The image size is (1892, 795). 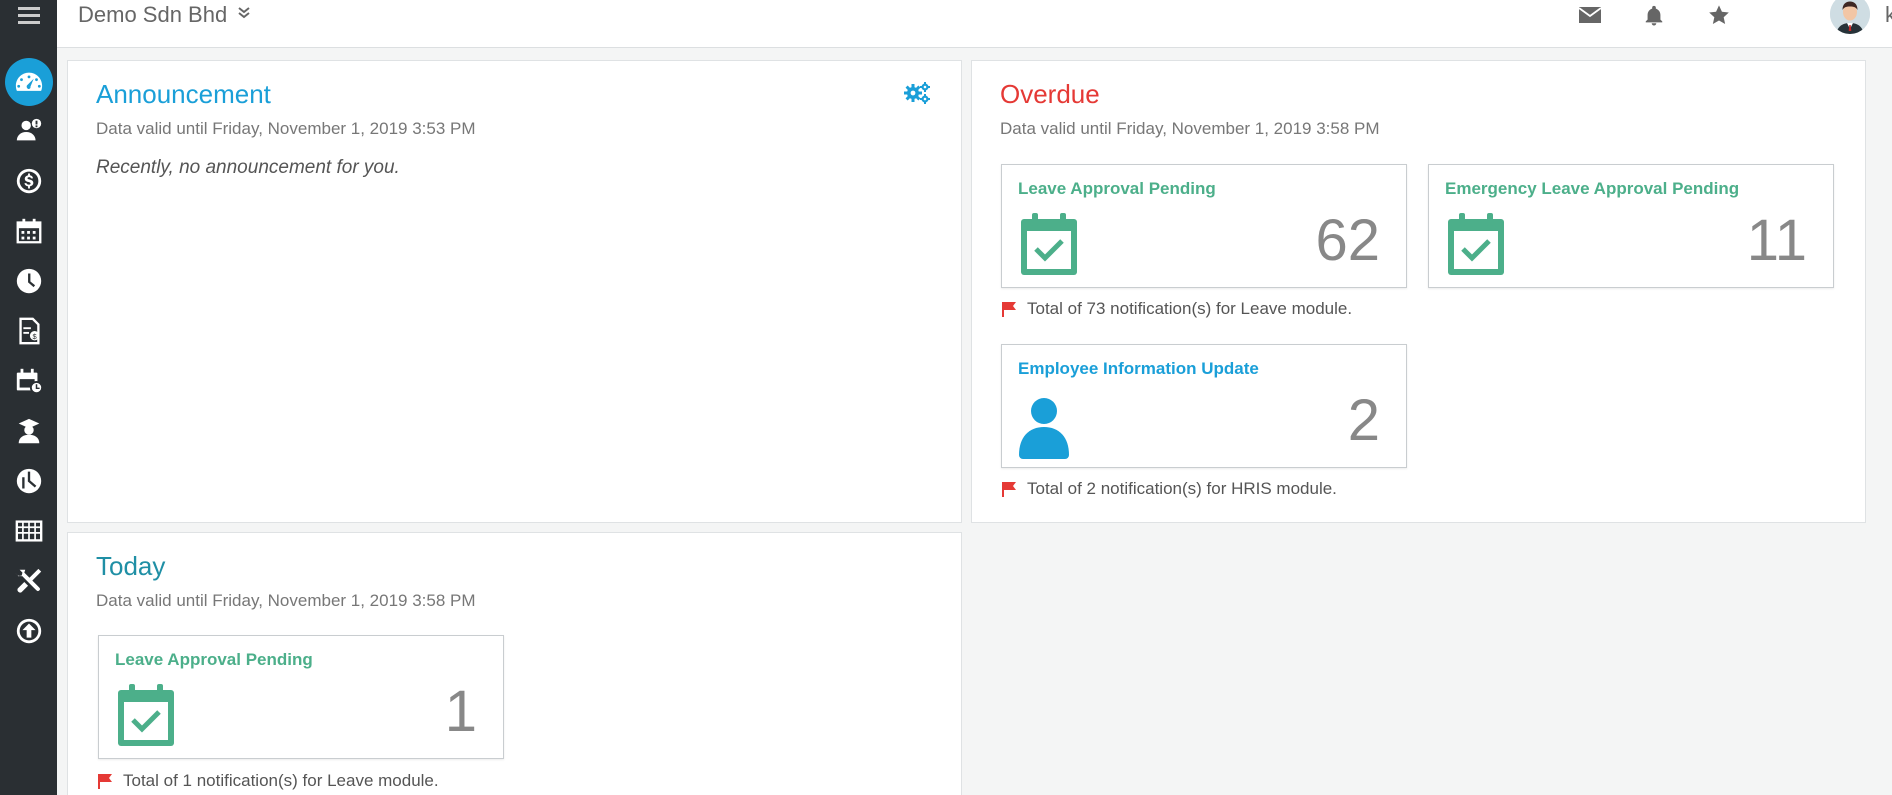 What do you see at coordinates (1592, 188) in the screenshot?
I see `card-title: Emergency Leave Approval Pending` at bounding box center [1592, 188].